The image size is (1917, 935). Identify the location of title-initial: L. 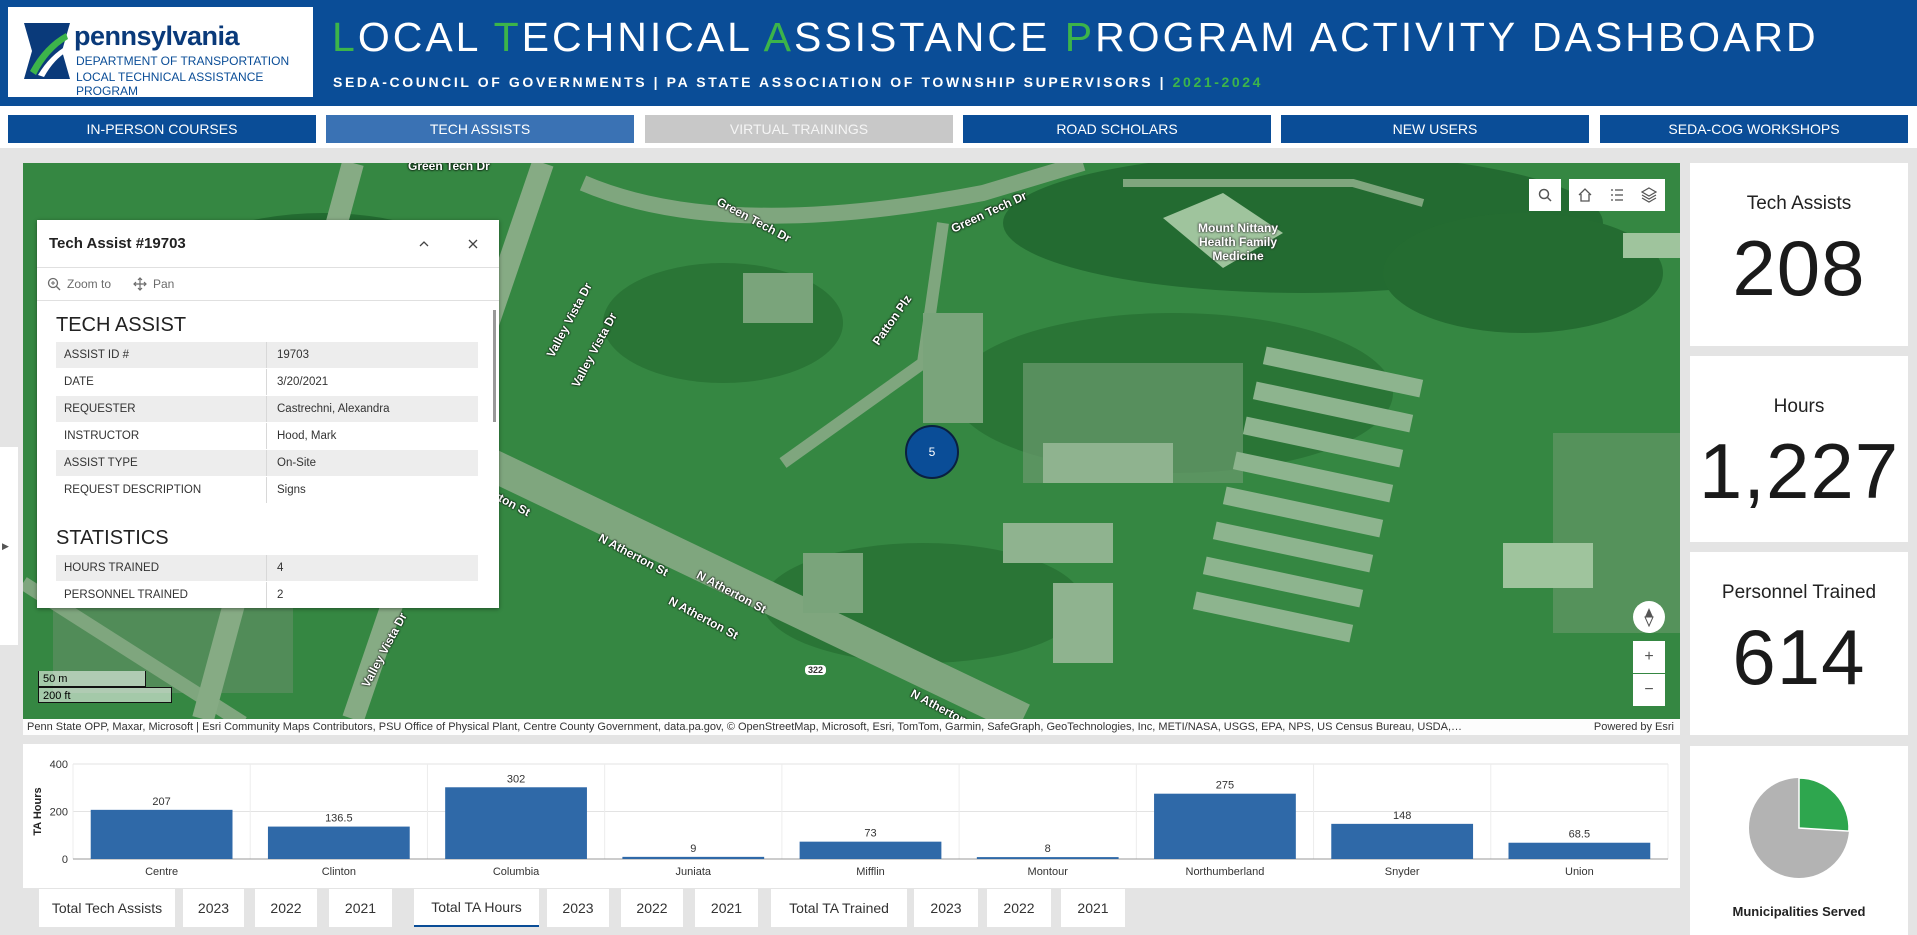
(345, 37).